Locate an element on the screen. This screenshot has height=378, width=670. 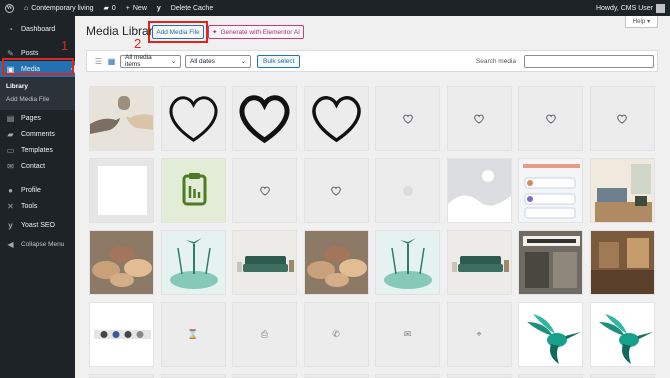
media-tile-phone-icon: ✆ is located at coordinates (336, 334).